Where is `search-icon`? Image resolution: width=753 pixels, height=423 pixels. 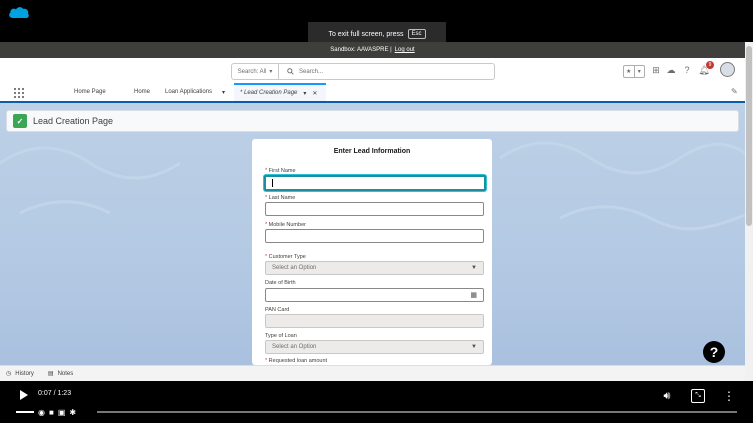 search-icon is located at coordinates (290, 71).